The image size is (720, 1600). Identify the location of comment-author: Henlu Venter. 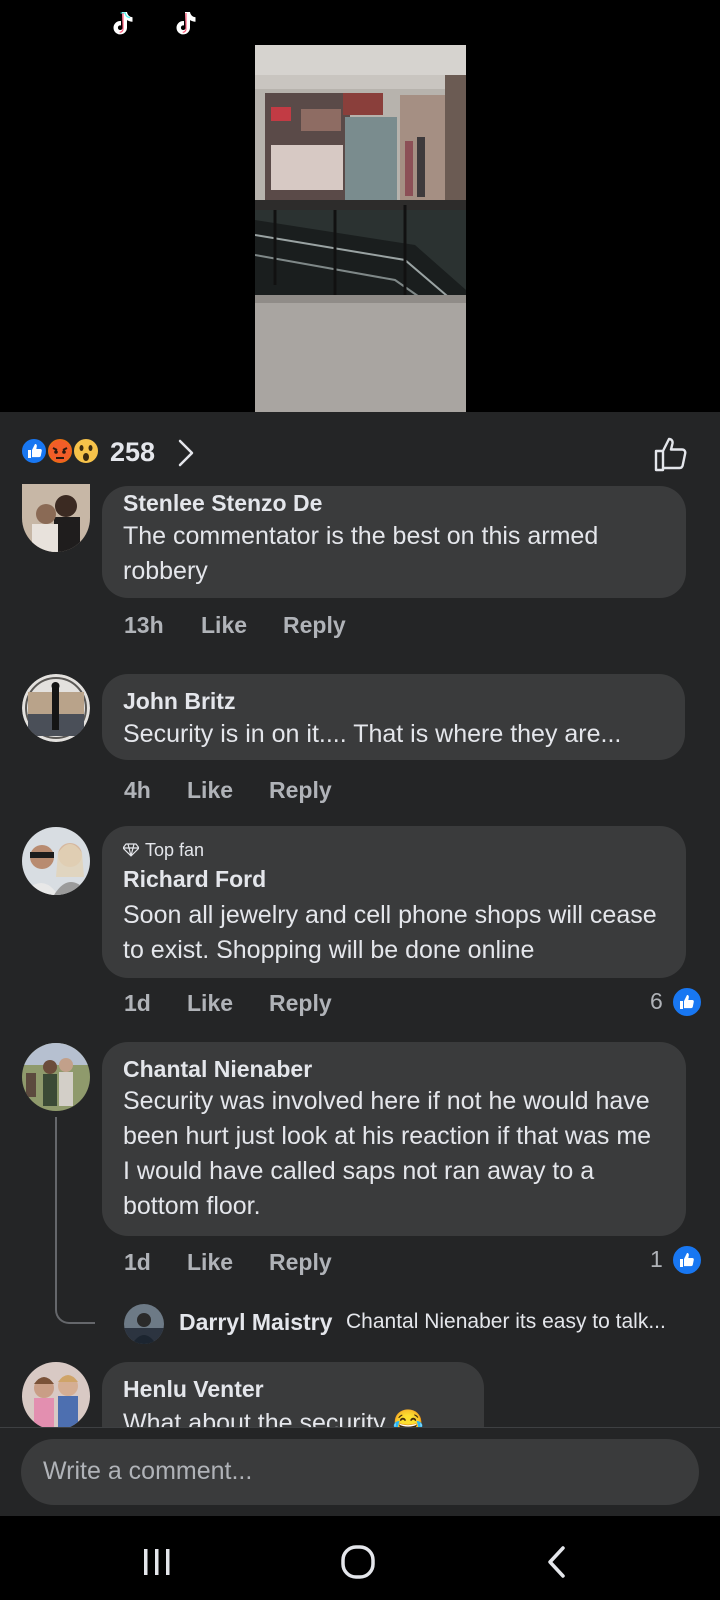
(193, 1389).